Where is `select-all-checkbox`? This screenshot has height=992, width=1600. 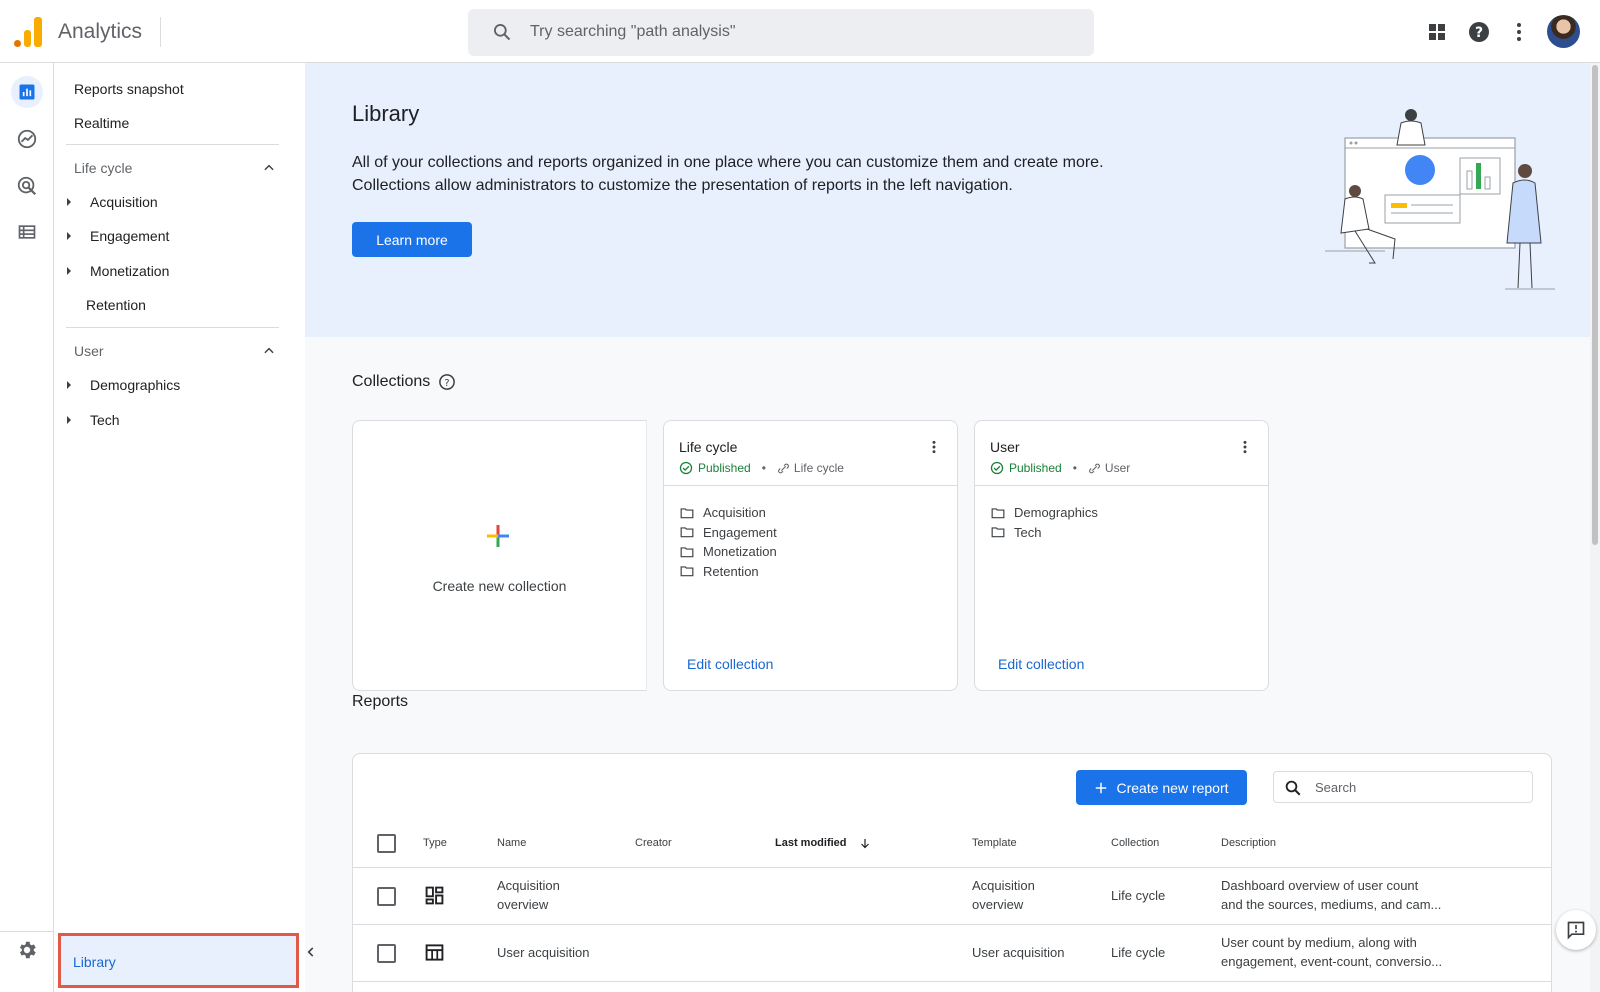
select-all-checkbox is located at coordinates (386, 843).